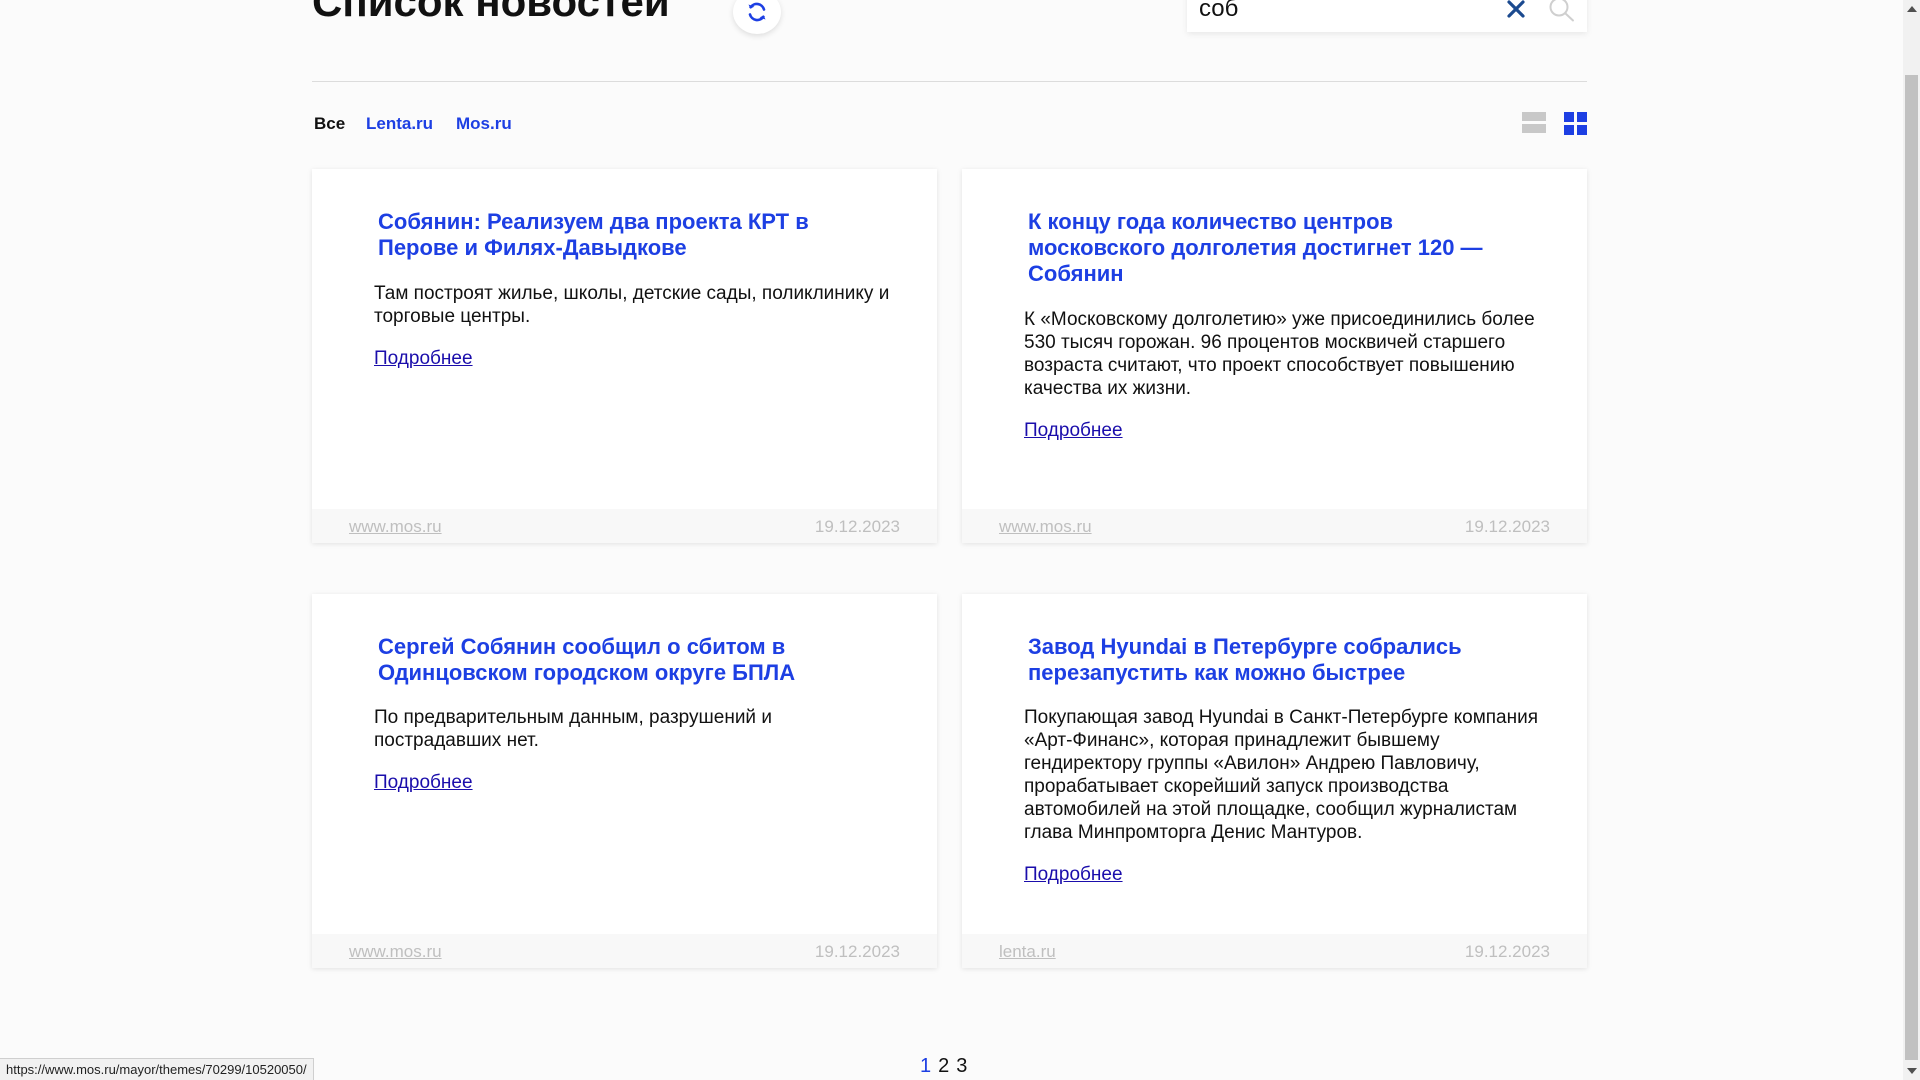  I want to click on search-icon, so click(1562, 11).